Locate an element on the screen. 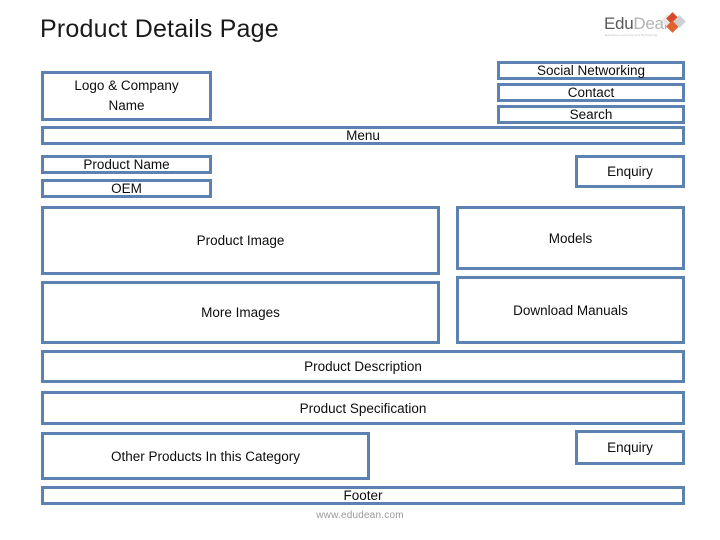 The image size is (720, 540). logo-company-line-2: Name is located at coordinates (126, 105).